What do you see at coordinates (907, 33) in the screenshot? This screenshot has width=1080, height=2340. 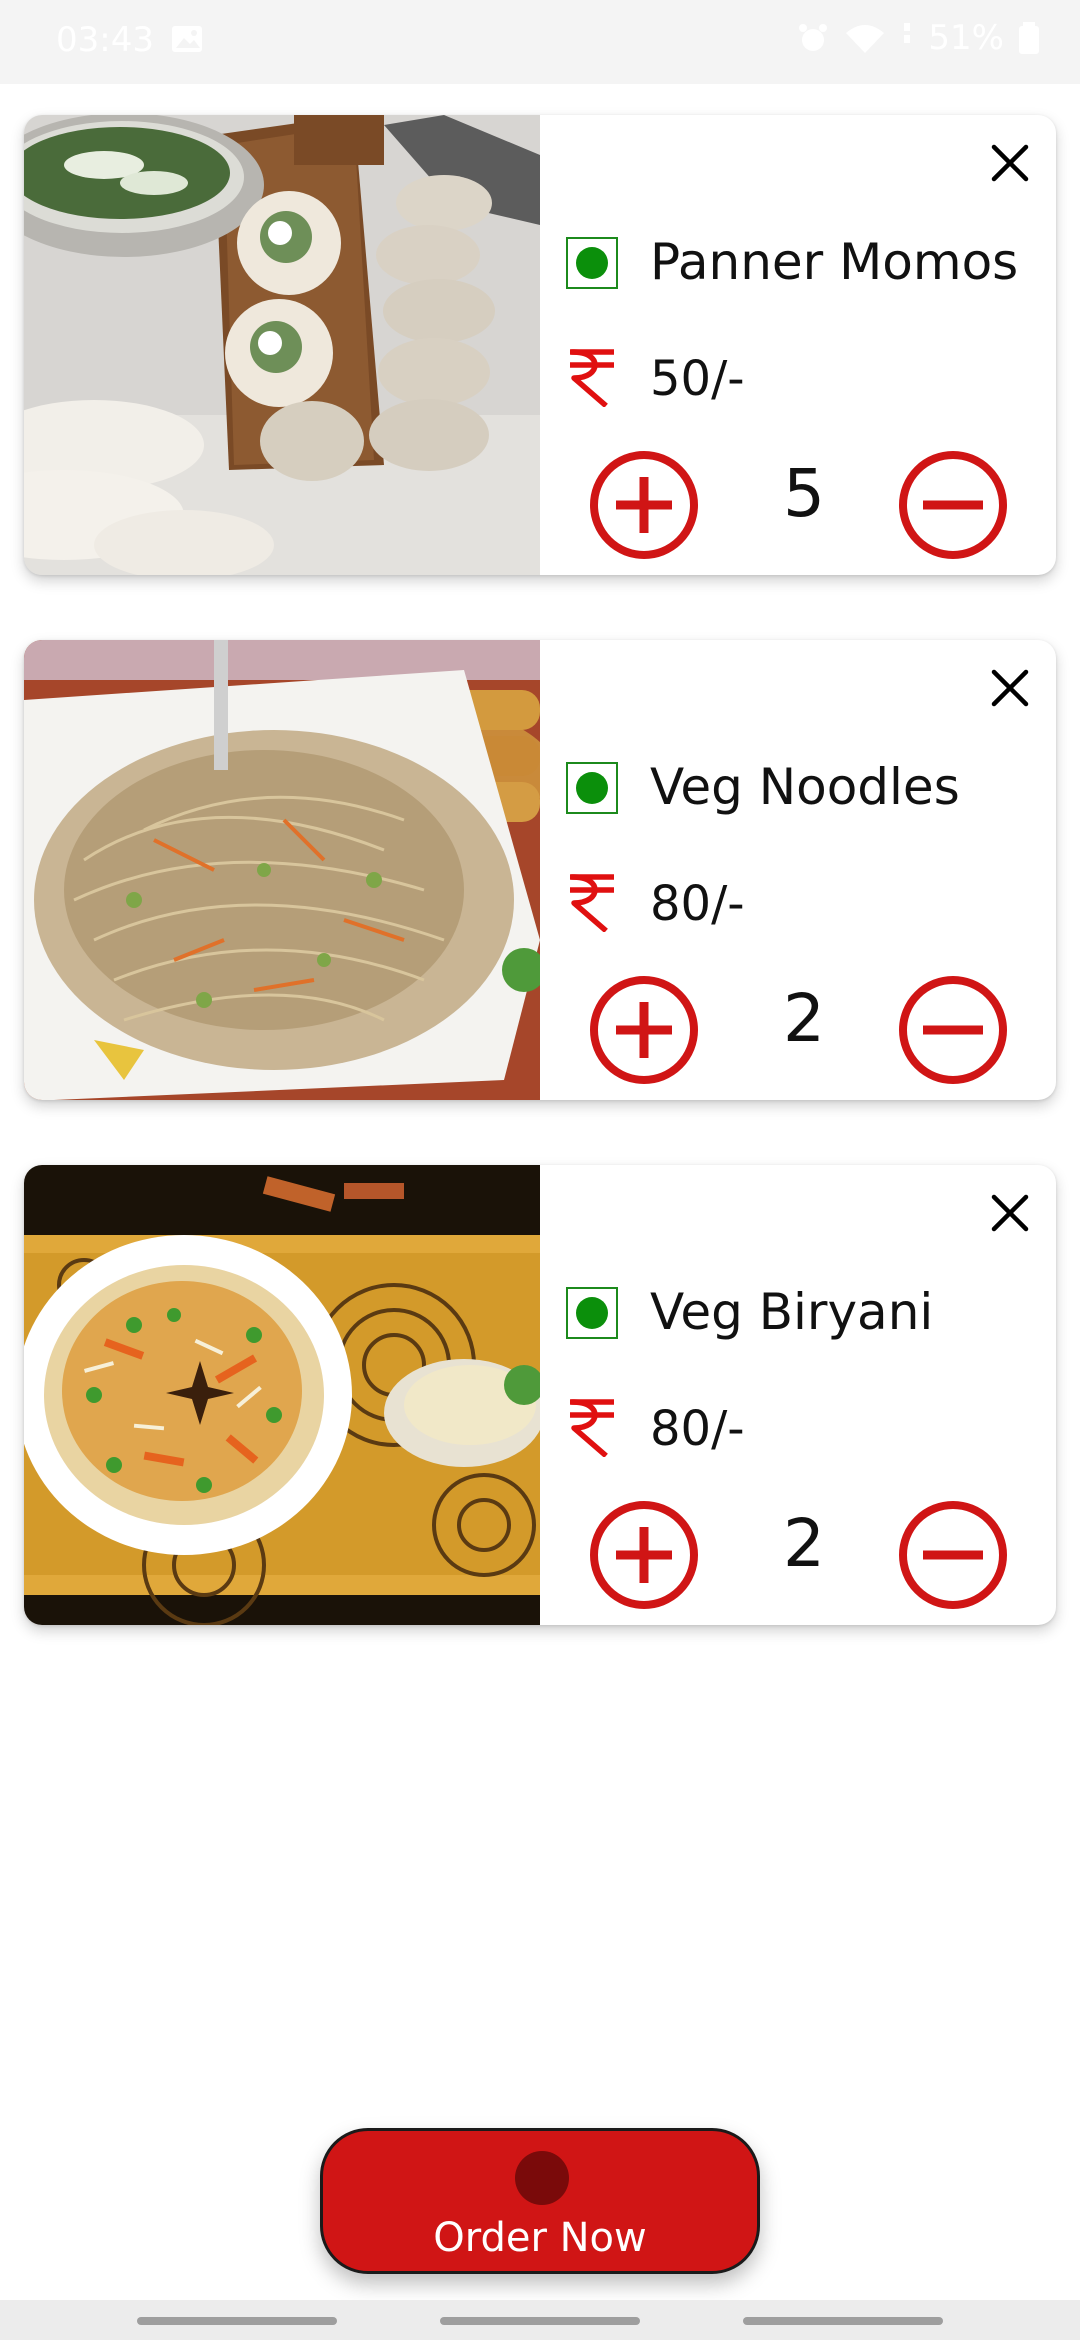 I see `signal-icon` at bounding box center [907, 33].